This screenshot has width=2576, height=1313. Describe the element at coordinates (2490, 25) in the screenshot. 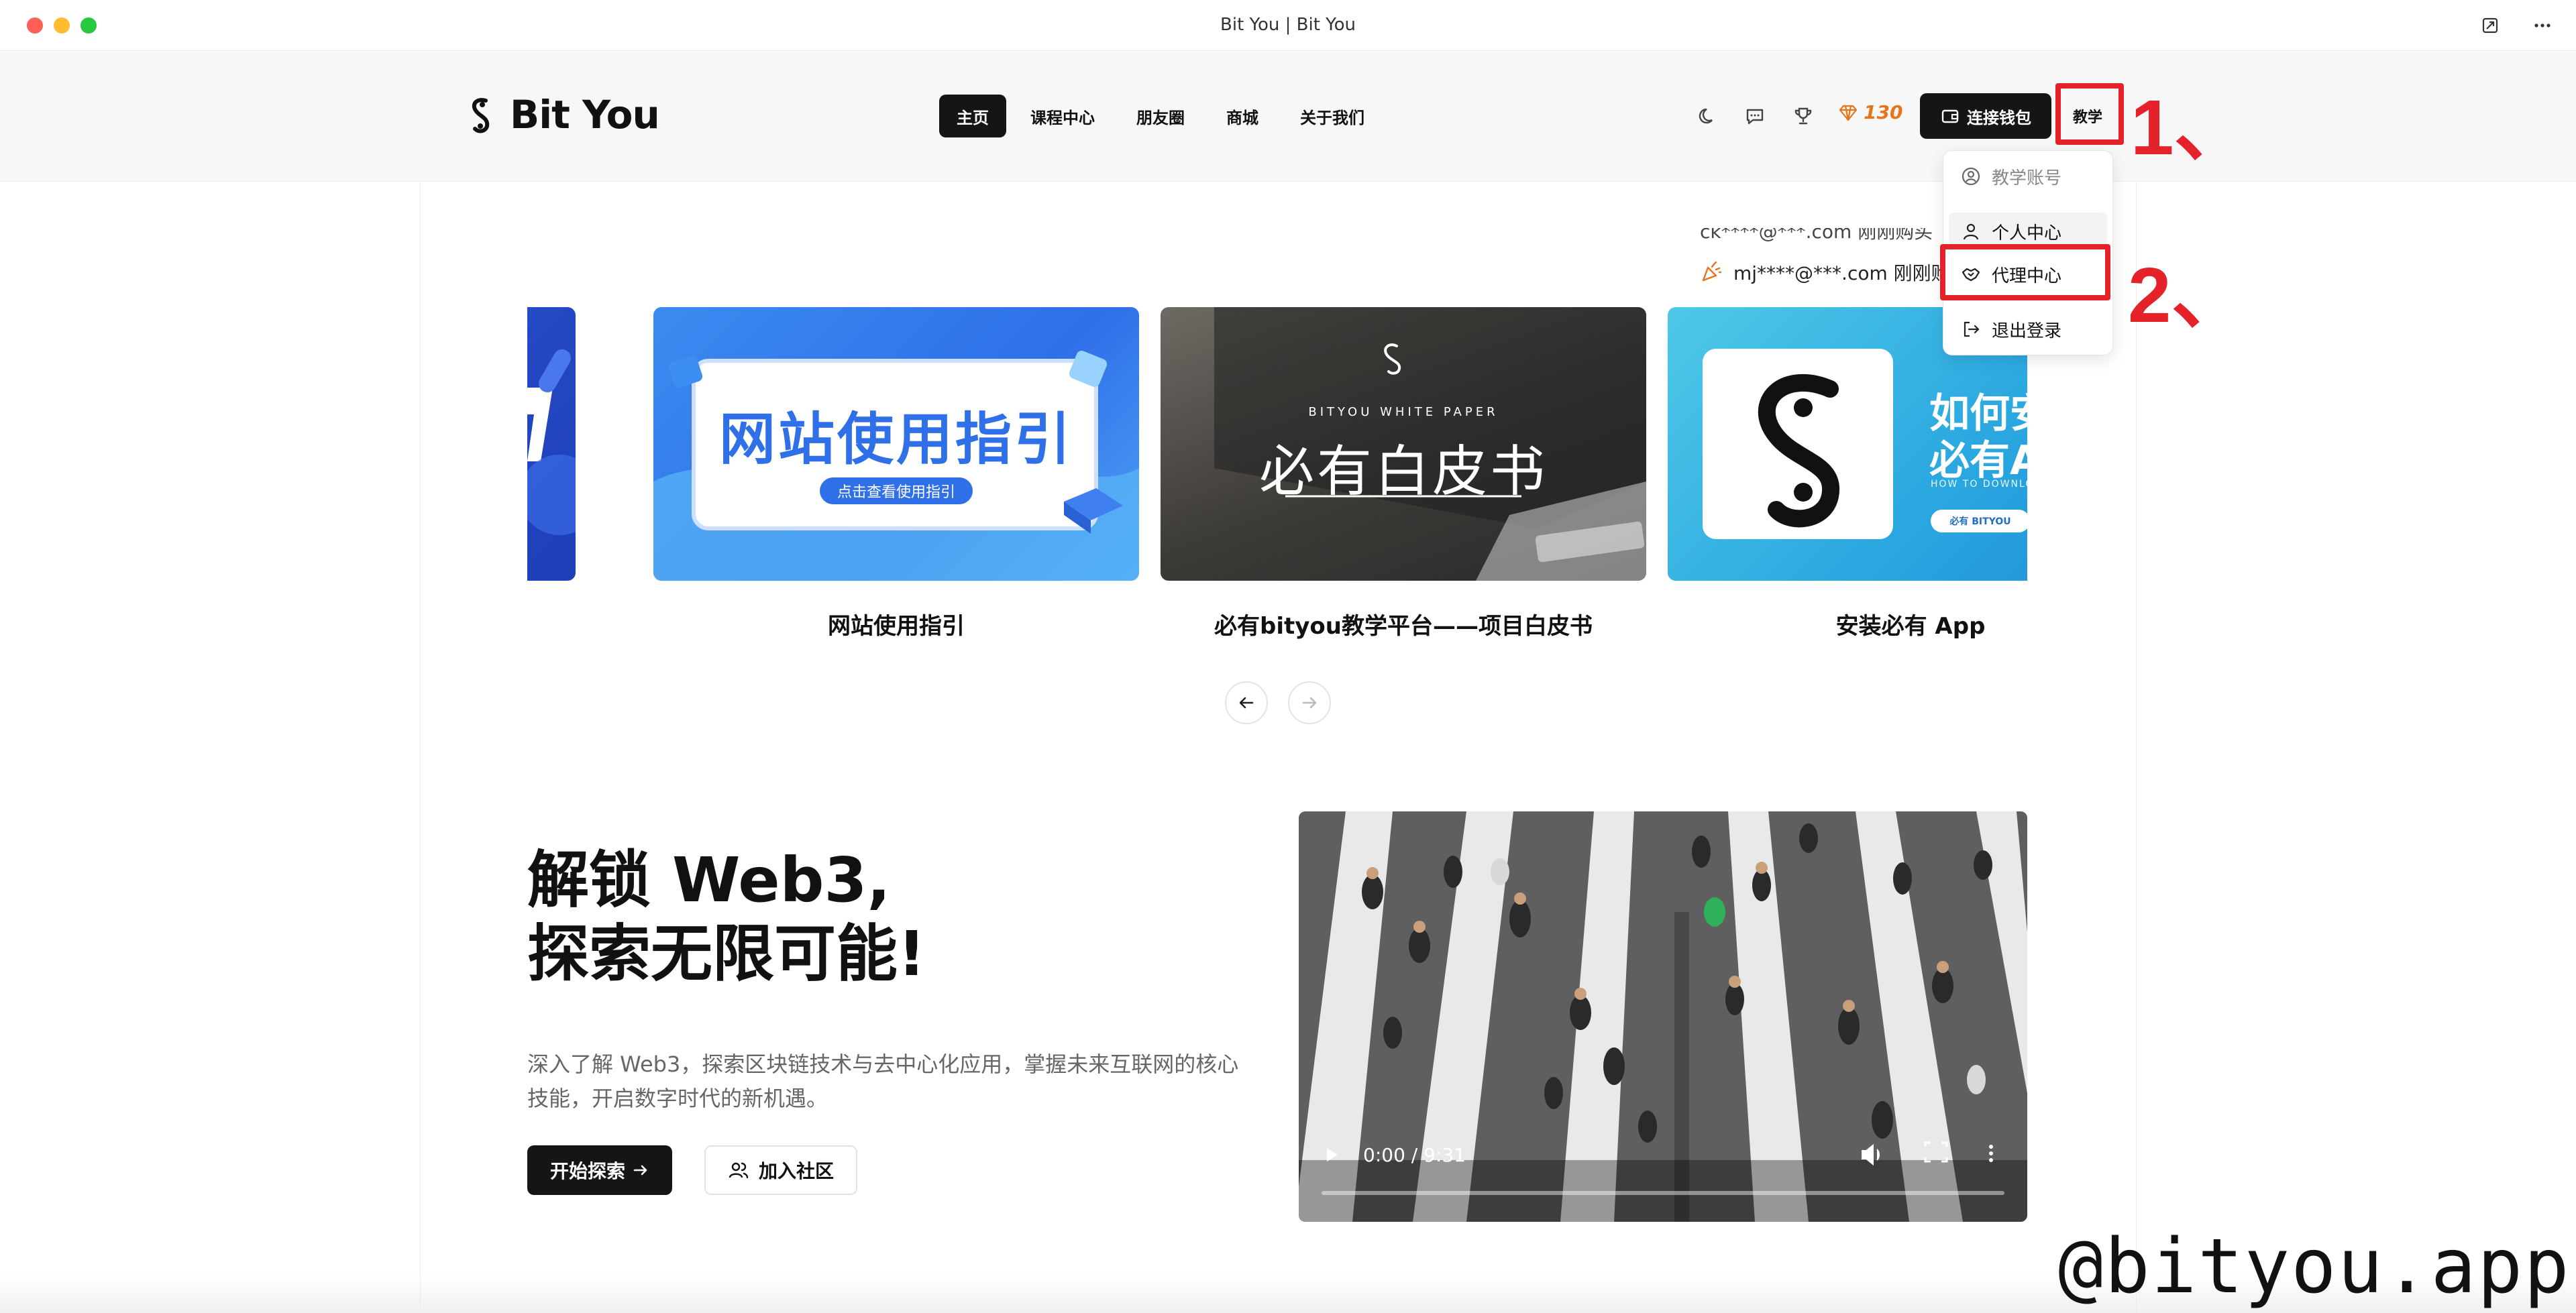

I see `cast-icon` at that location.